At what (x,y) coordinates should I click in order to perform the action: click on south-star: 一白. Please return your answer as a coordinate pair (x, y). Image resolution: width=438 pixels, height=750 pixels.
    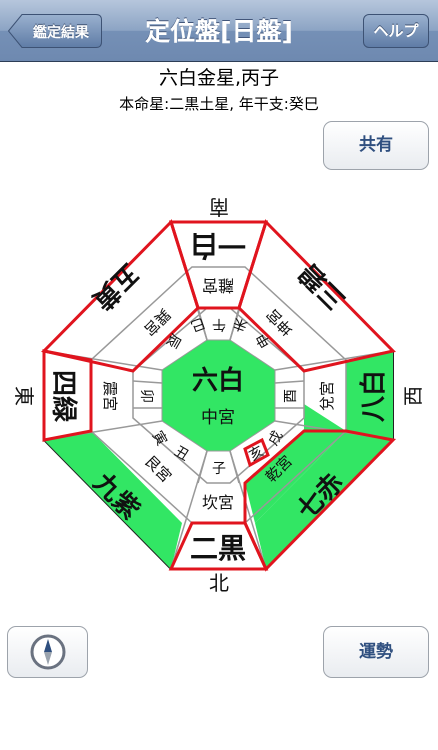
    Looking at the image, I should click on (218, 245).